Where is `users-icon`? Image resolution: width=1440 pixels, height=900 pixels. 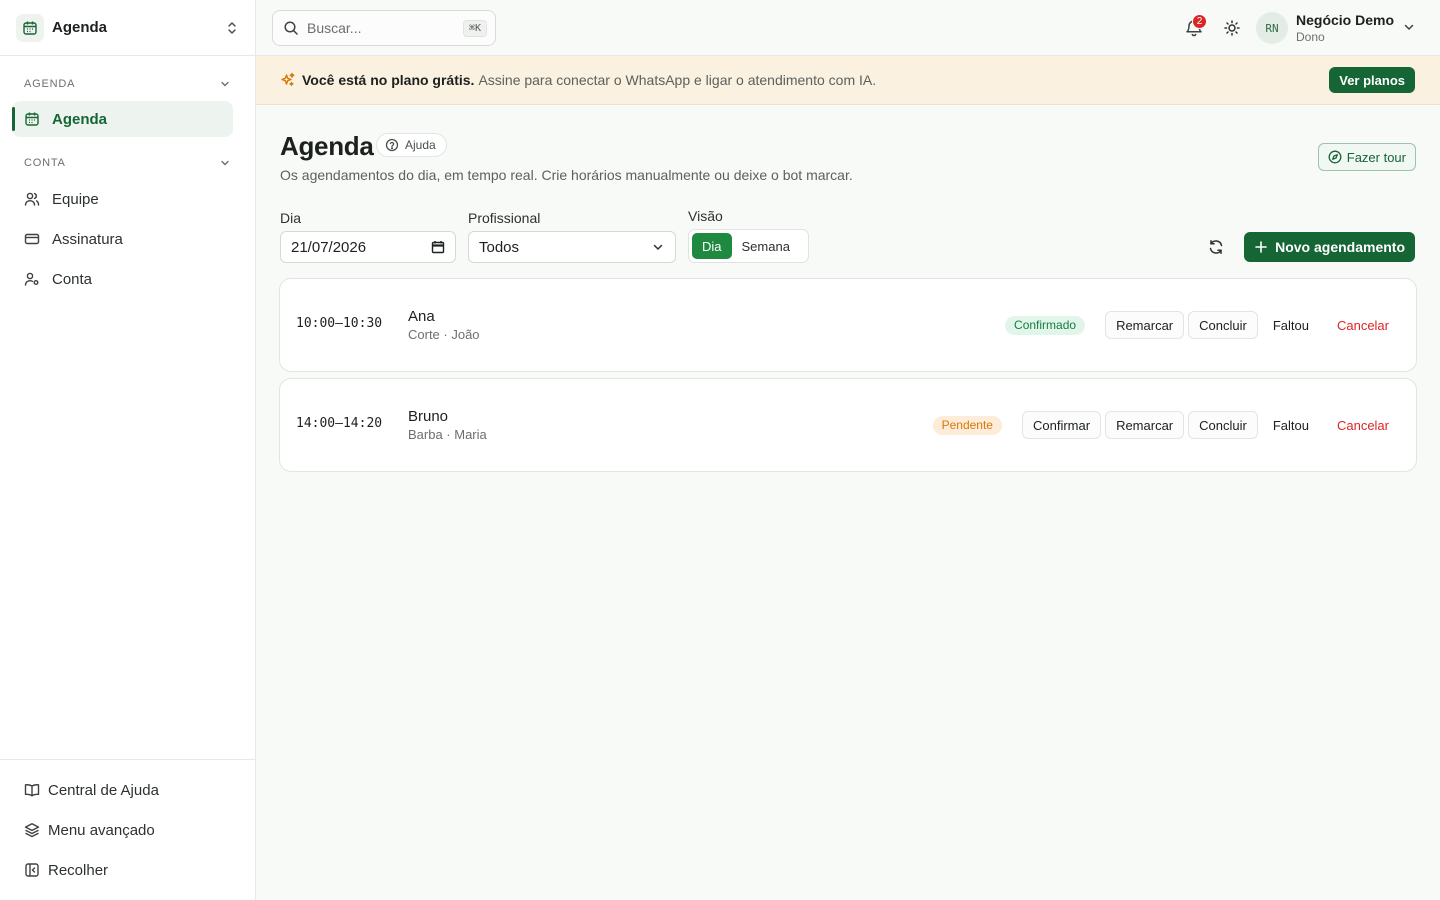 users-icon is located at coordinates (32, 199).